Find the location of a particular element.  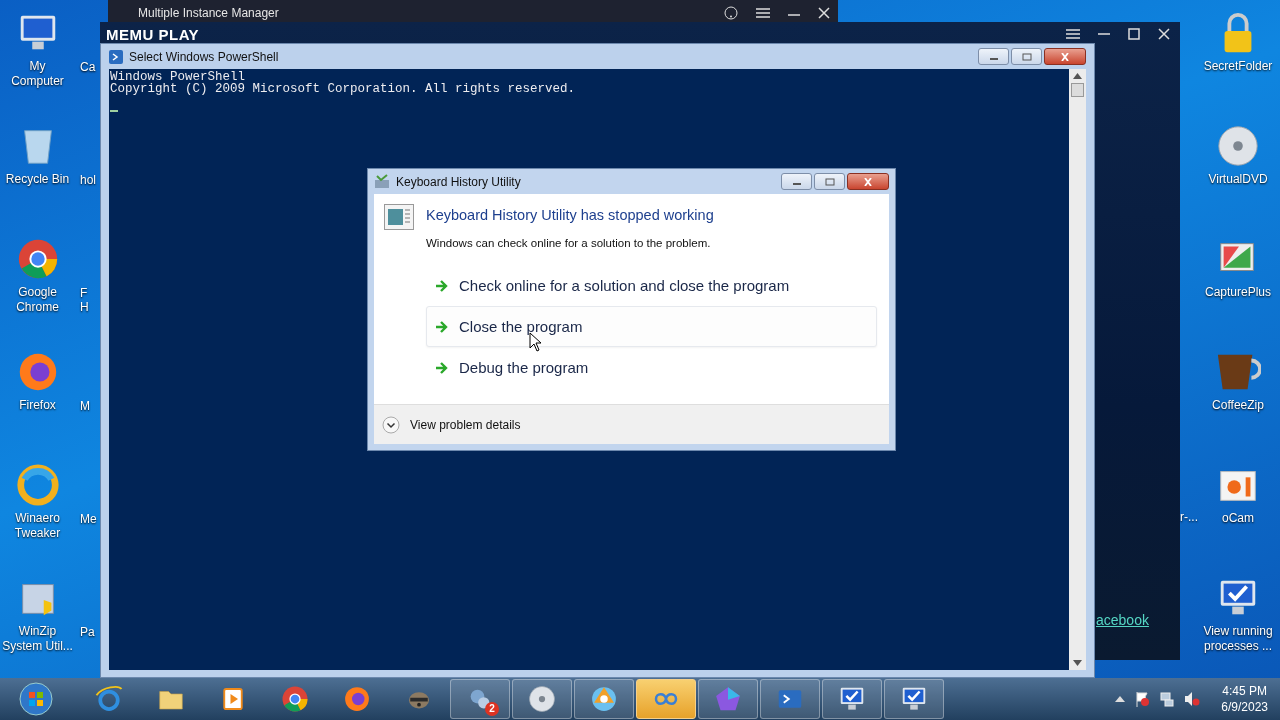

desktop-icon-label: Firefox is located at coordinates (37, 405).